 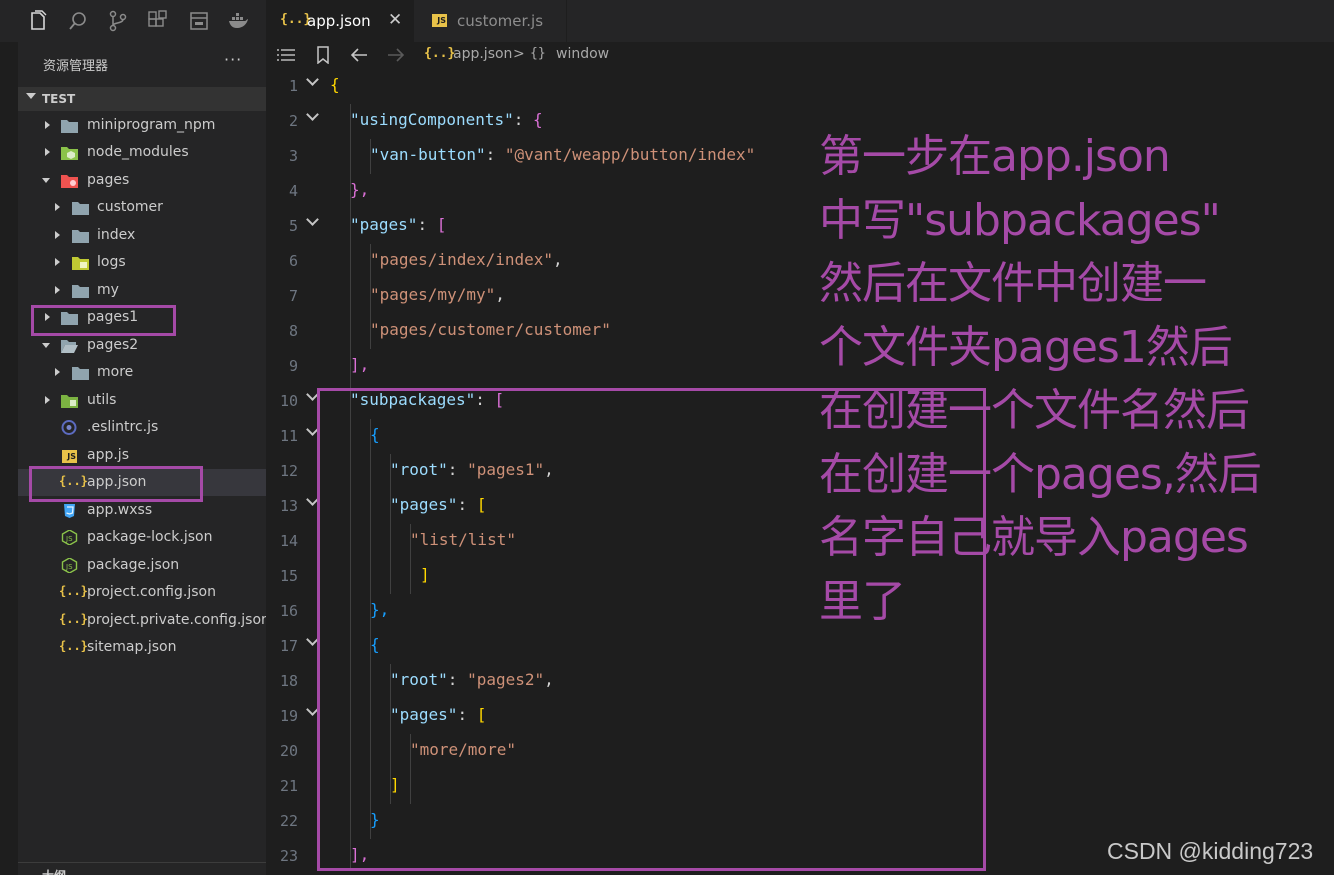 What do you see at coordinates (115, 372) in the screenshot?
I see `tree-item-label: more` at bounding box center [115, 372].